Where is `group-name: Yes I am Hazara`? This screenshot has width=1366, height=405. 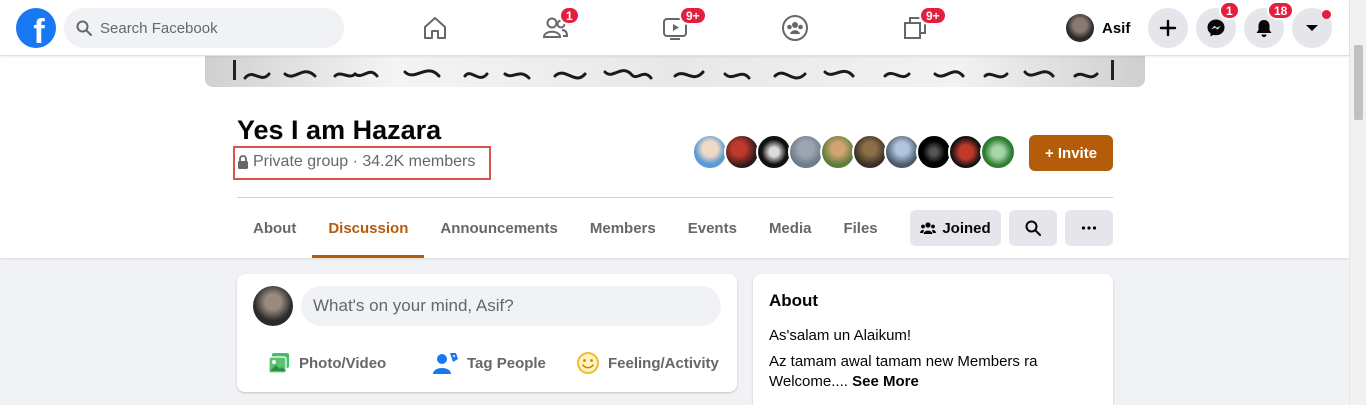 group-name: Yes I am Hazara is located at coordinates (339, 130).